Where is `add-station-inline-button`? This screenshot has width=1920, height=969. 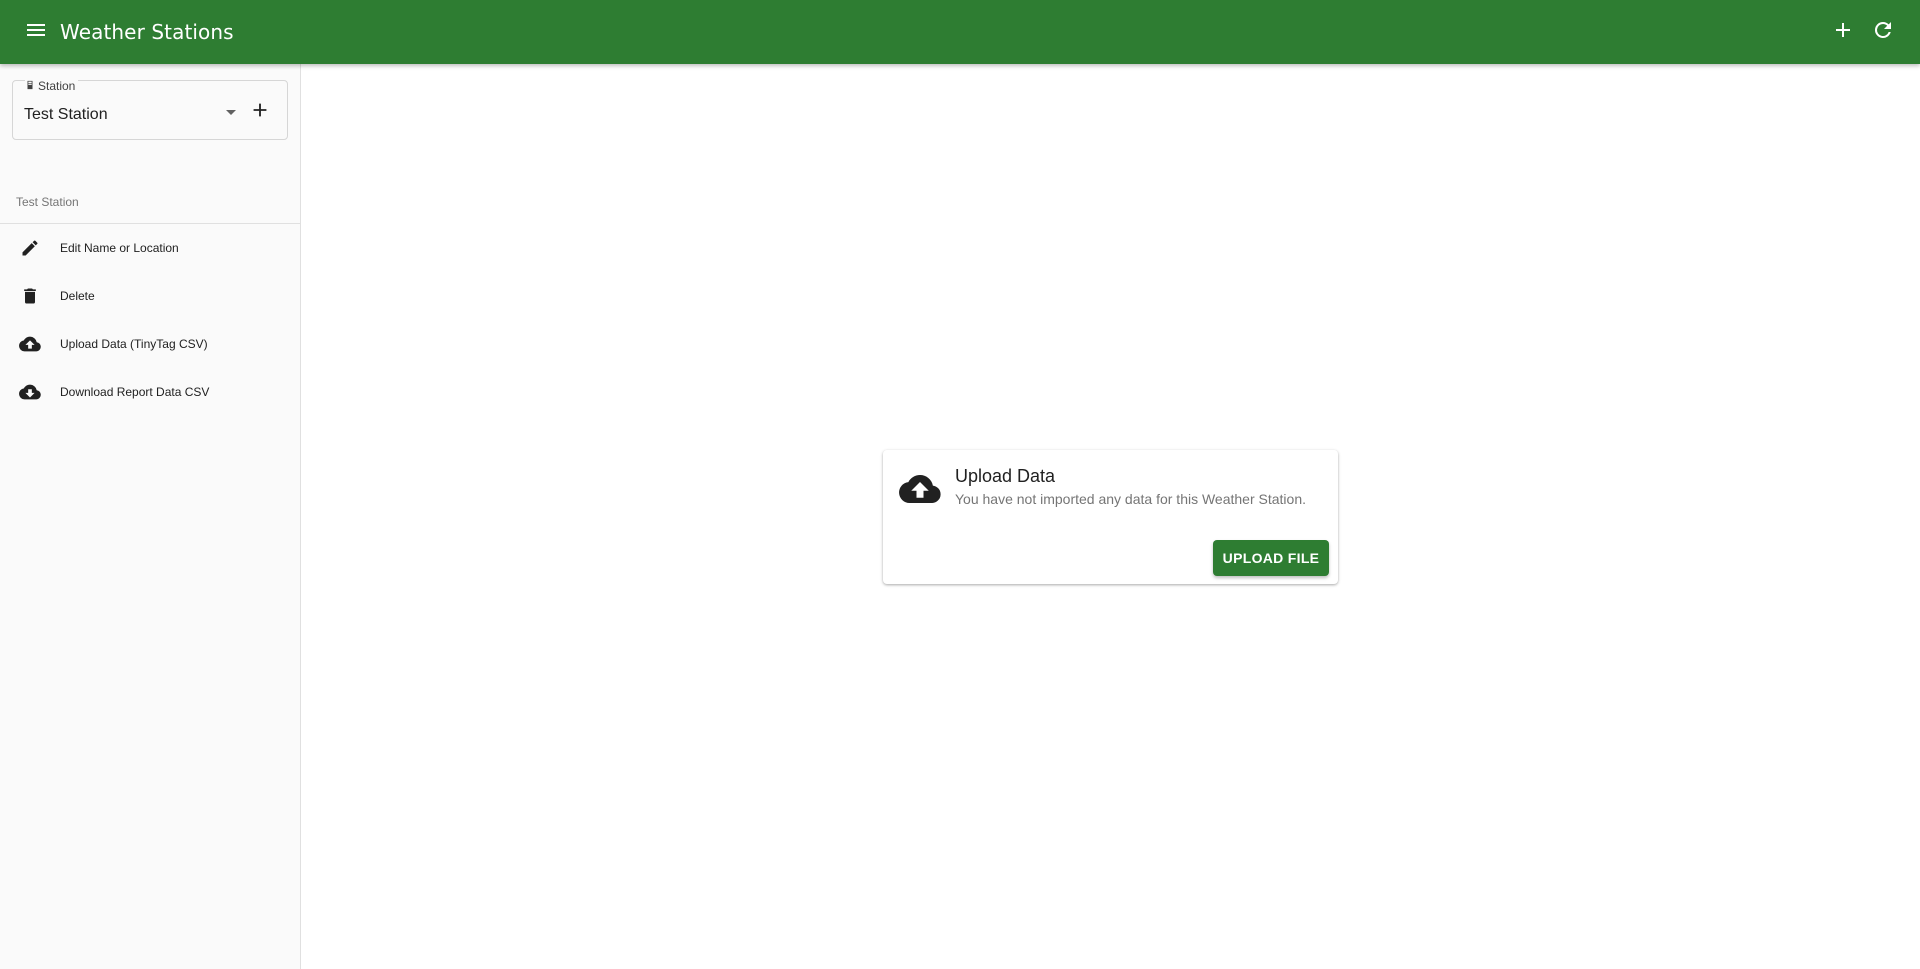 add-station-inline-button is located at coordinates (260, 112).